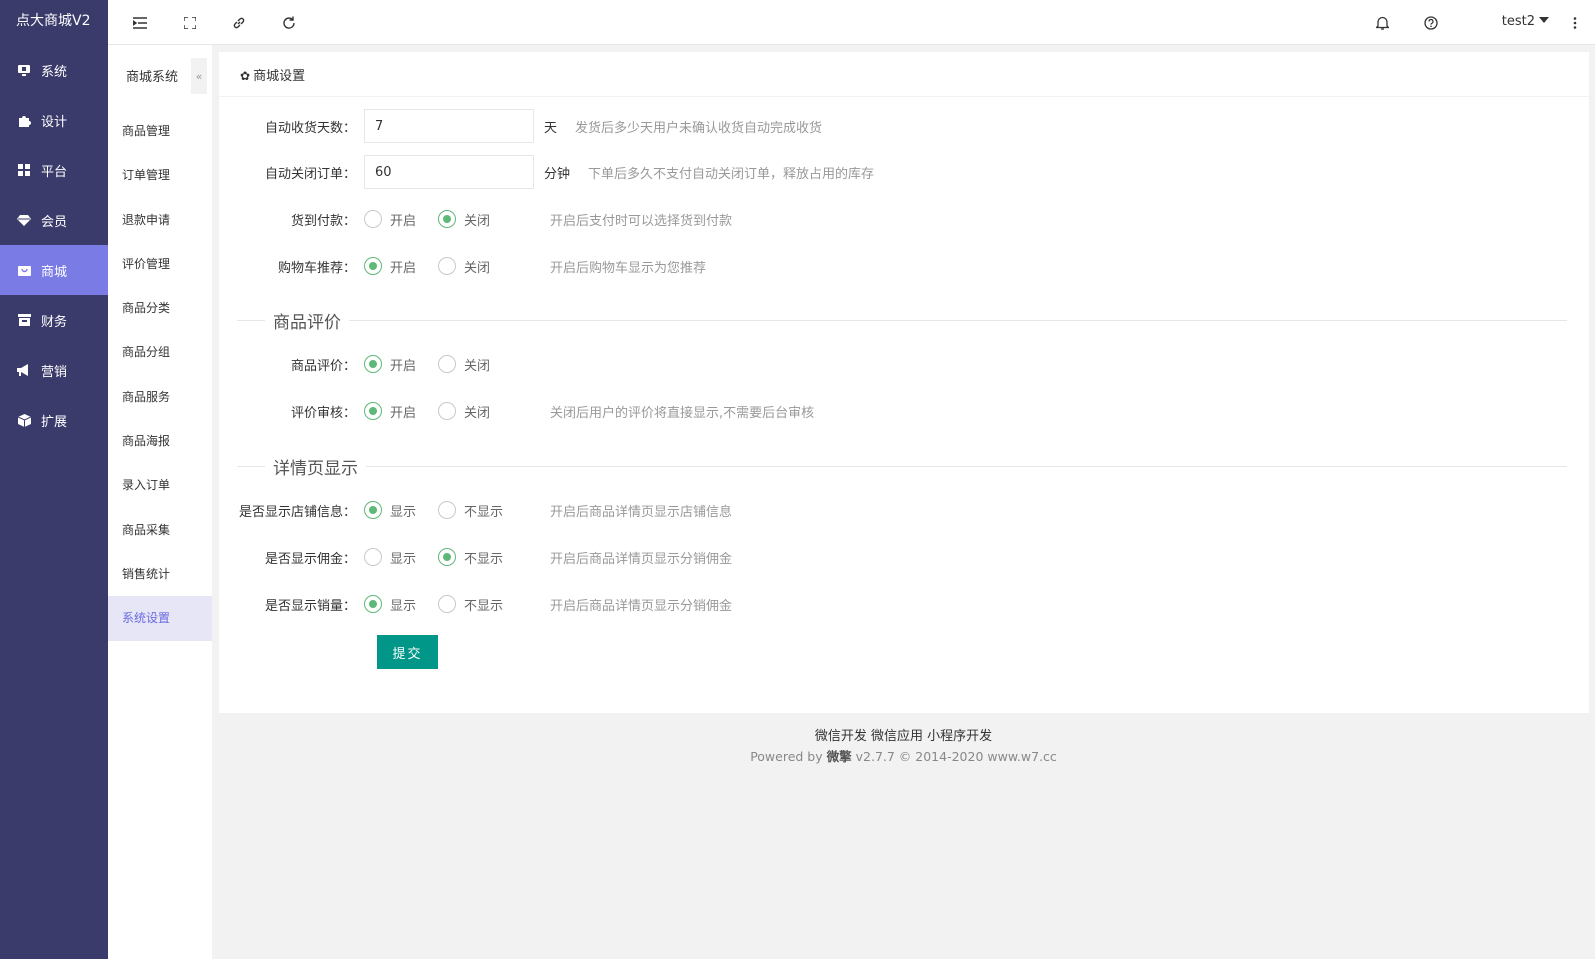  Describe the element at coordinates (449, 172) in the screenshot. I see `auto-close-minutes-input` at that location.